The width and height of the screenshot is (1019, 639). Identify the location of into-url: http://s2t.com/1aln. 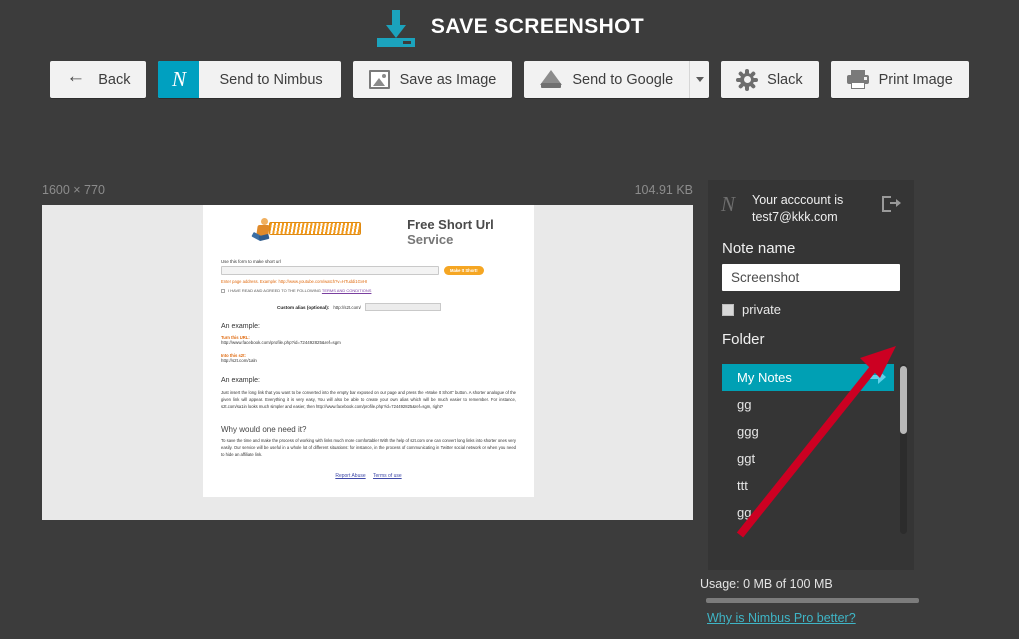
(239, 360).